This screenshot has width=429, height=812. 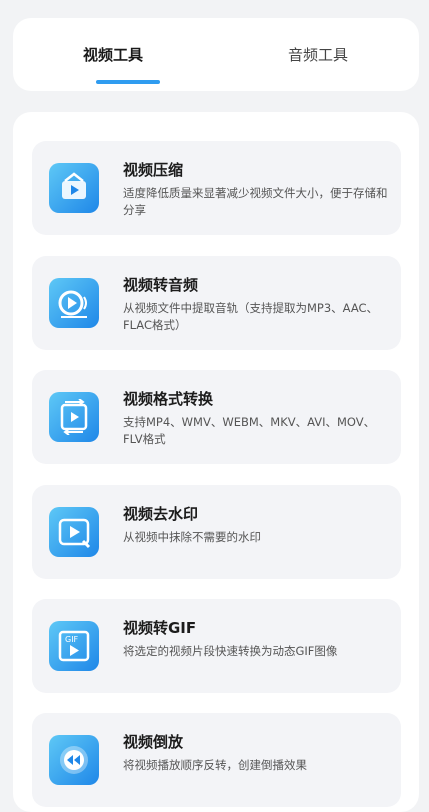 I want to click on tool-card-format-convert: 视频格式转换 支持MP4、WMV、WEBM、MKV、AVI、MOV、FLV格式, so click(x=216, y=417).